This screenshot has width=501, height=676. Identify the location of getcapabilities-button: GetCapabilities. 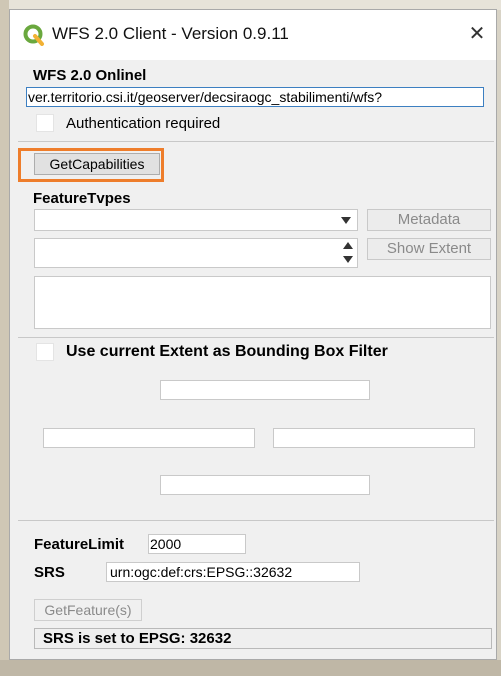
(97, 164).